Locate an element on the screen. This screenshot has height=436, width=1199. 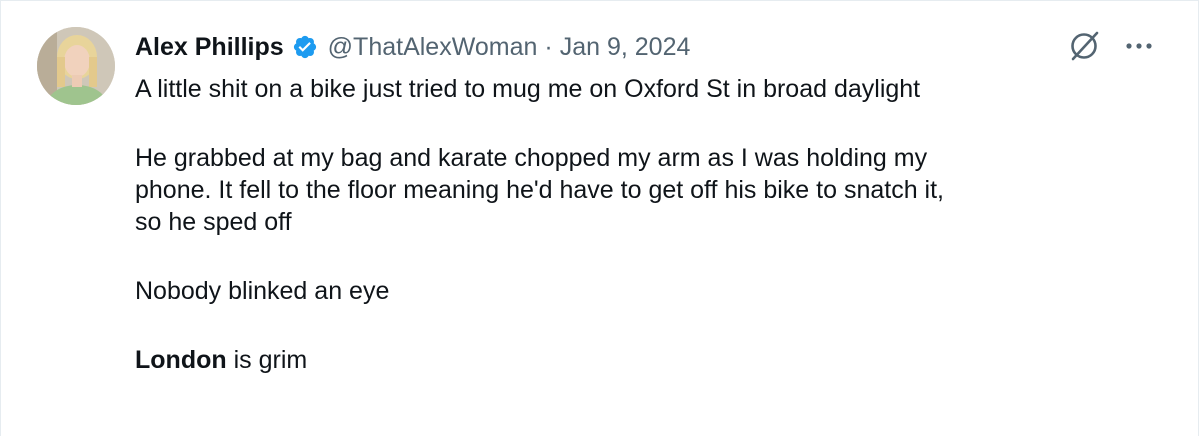
tweet-paragraph-4: London is grim is located at coordinates (640, 360).